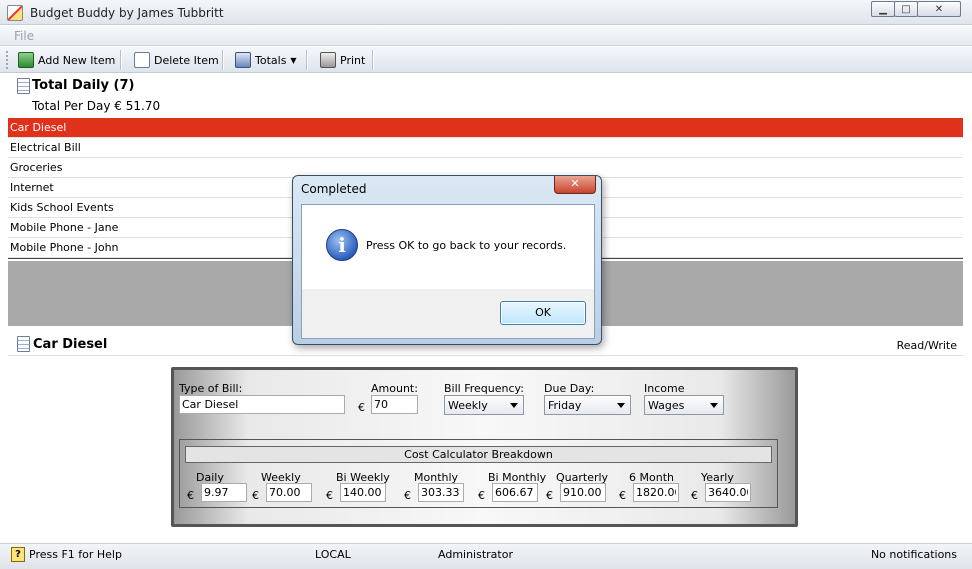 The image size is (972, 569). What do you see at coordinates (83, 85) in the screenshot?
I see `total-daily-title: Total Daily (7)` at bounding box center [83, 85].